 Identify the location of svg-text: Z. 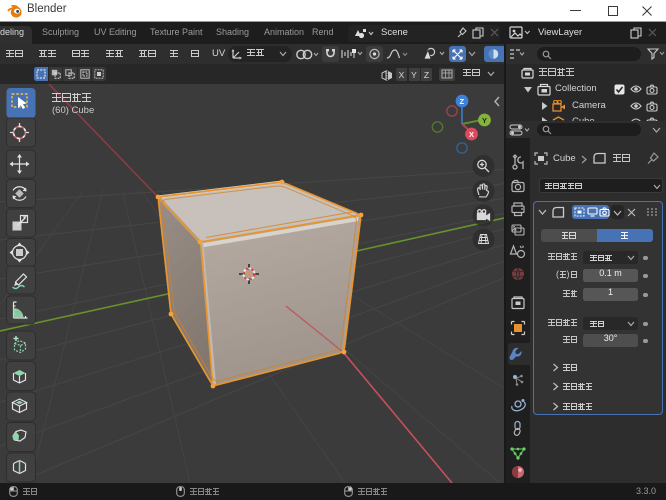
(462, 101).